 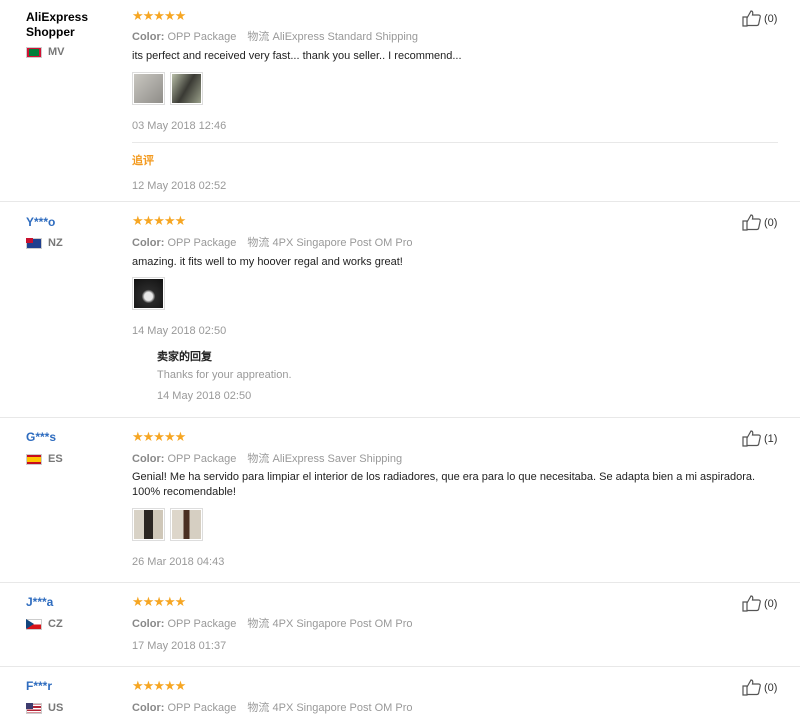 What do you see at coordinates (44, 459) in the screenshot?
I see `reviewer-country: ES` at bounding box center [44, 459].